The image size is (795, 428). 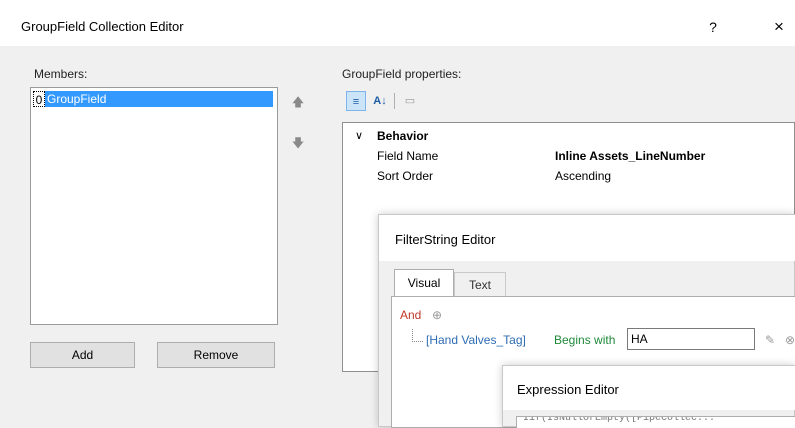 I want to click on filter-dialog-header: FilterString Editor, so click(x=587, y=238).